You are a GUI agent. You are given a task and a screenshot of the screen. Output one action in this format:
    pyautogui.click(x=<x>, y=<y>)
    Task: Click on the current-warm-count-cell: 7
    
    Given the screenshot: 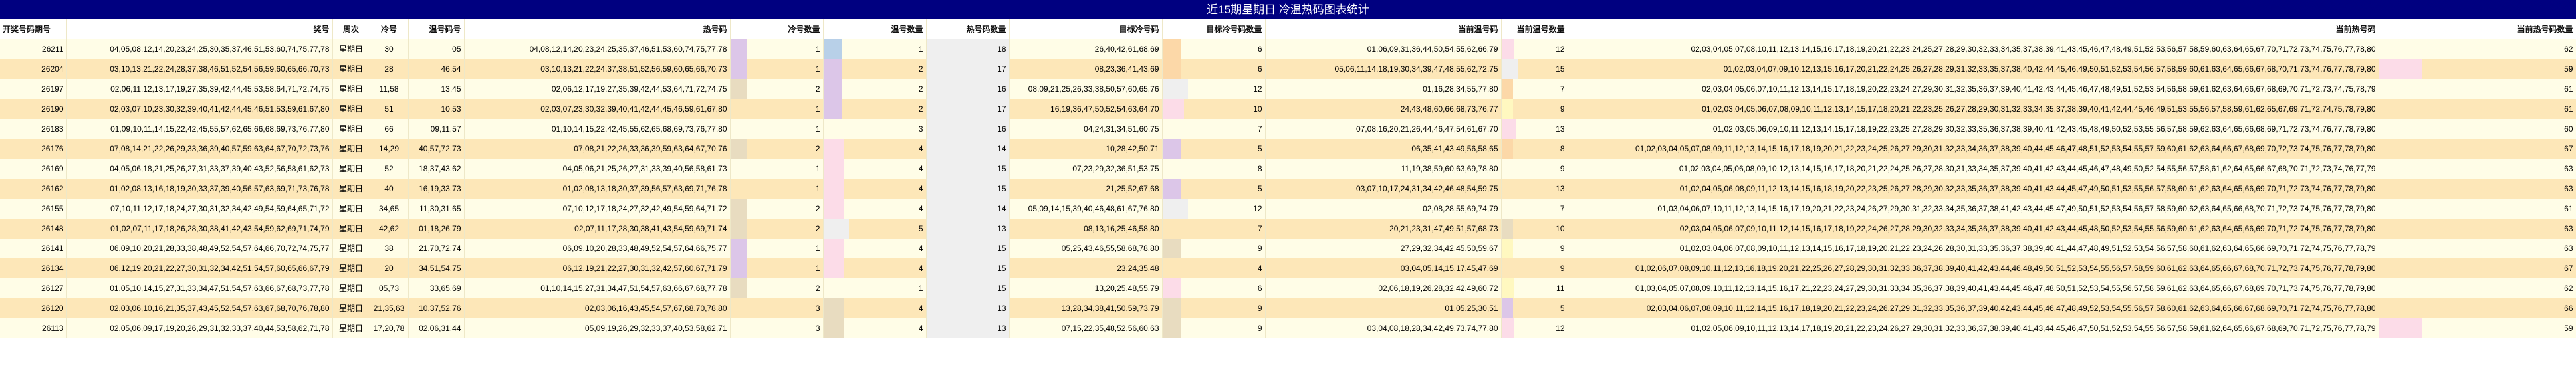 What is the action you would take?
    pyautogui.click(x=1534, y=89)
    